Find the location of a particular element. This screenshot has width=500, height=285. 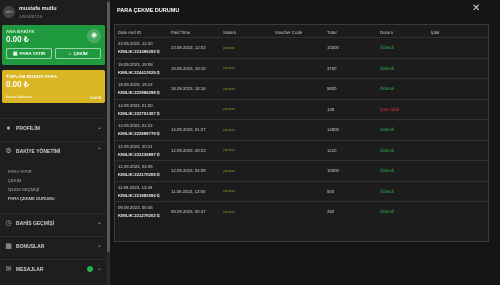

withdraw-button: ⌂ ÇEKİM is located at coordinates (78, 53).